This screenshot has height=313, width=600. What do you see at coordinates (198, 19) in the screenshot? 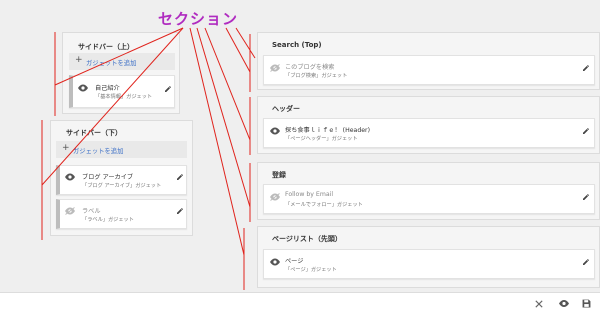
I see `annotation-title: セクション` at bounding box center [198, 19].